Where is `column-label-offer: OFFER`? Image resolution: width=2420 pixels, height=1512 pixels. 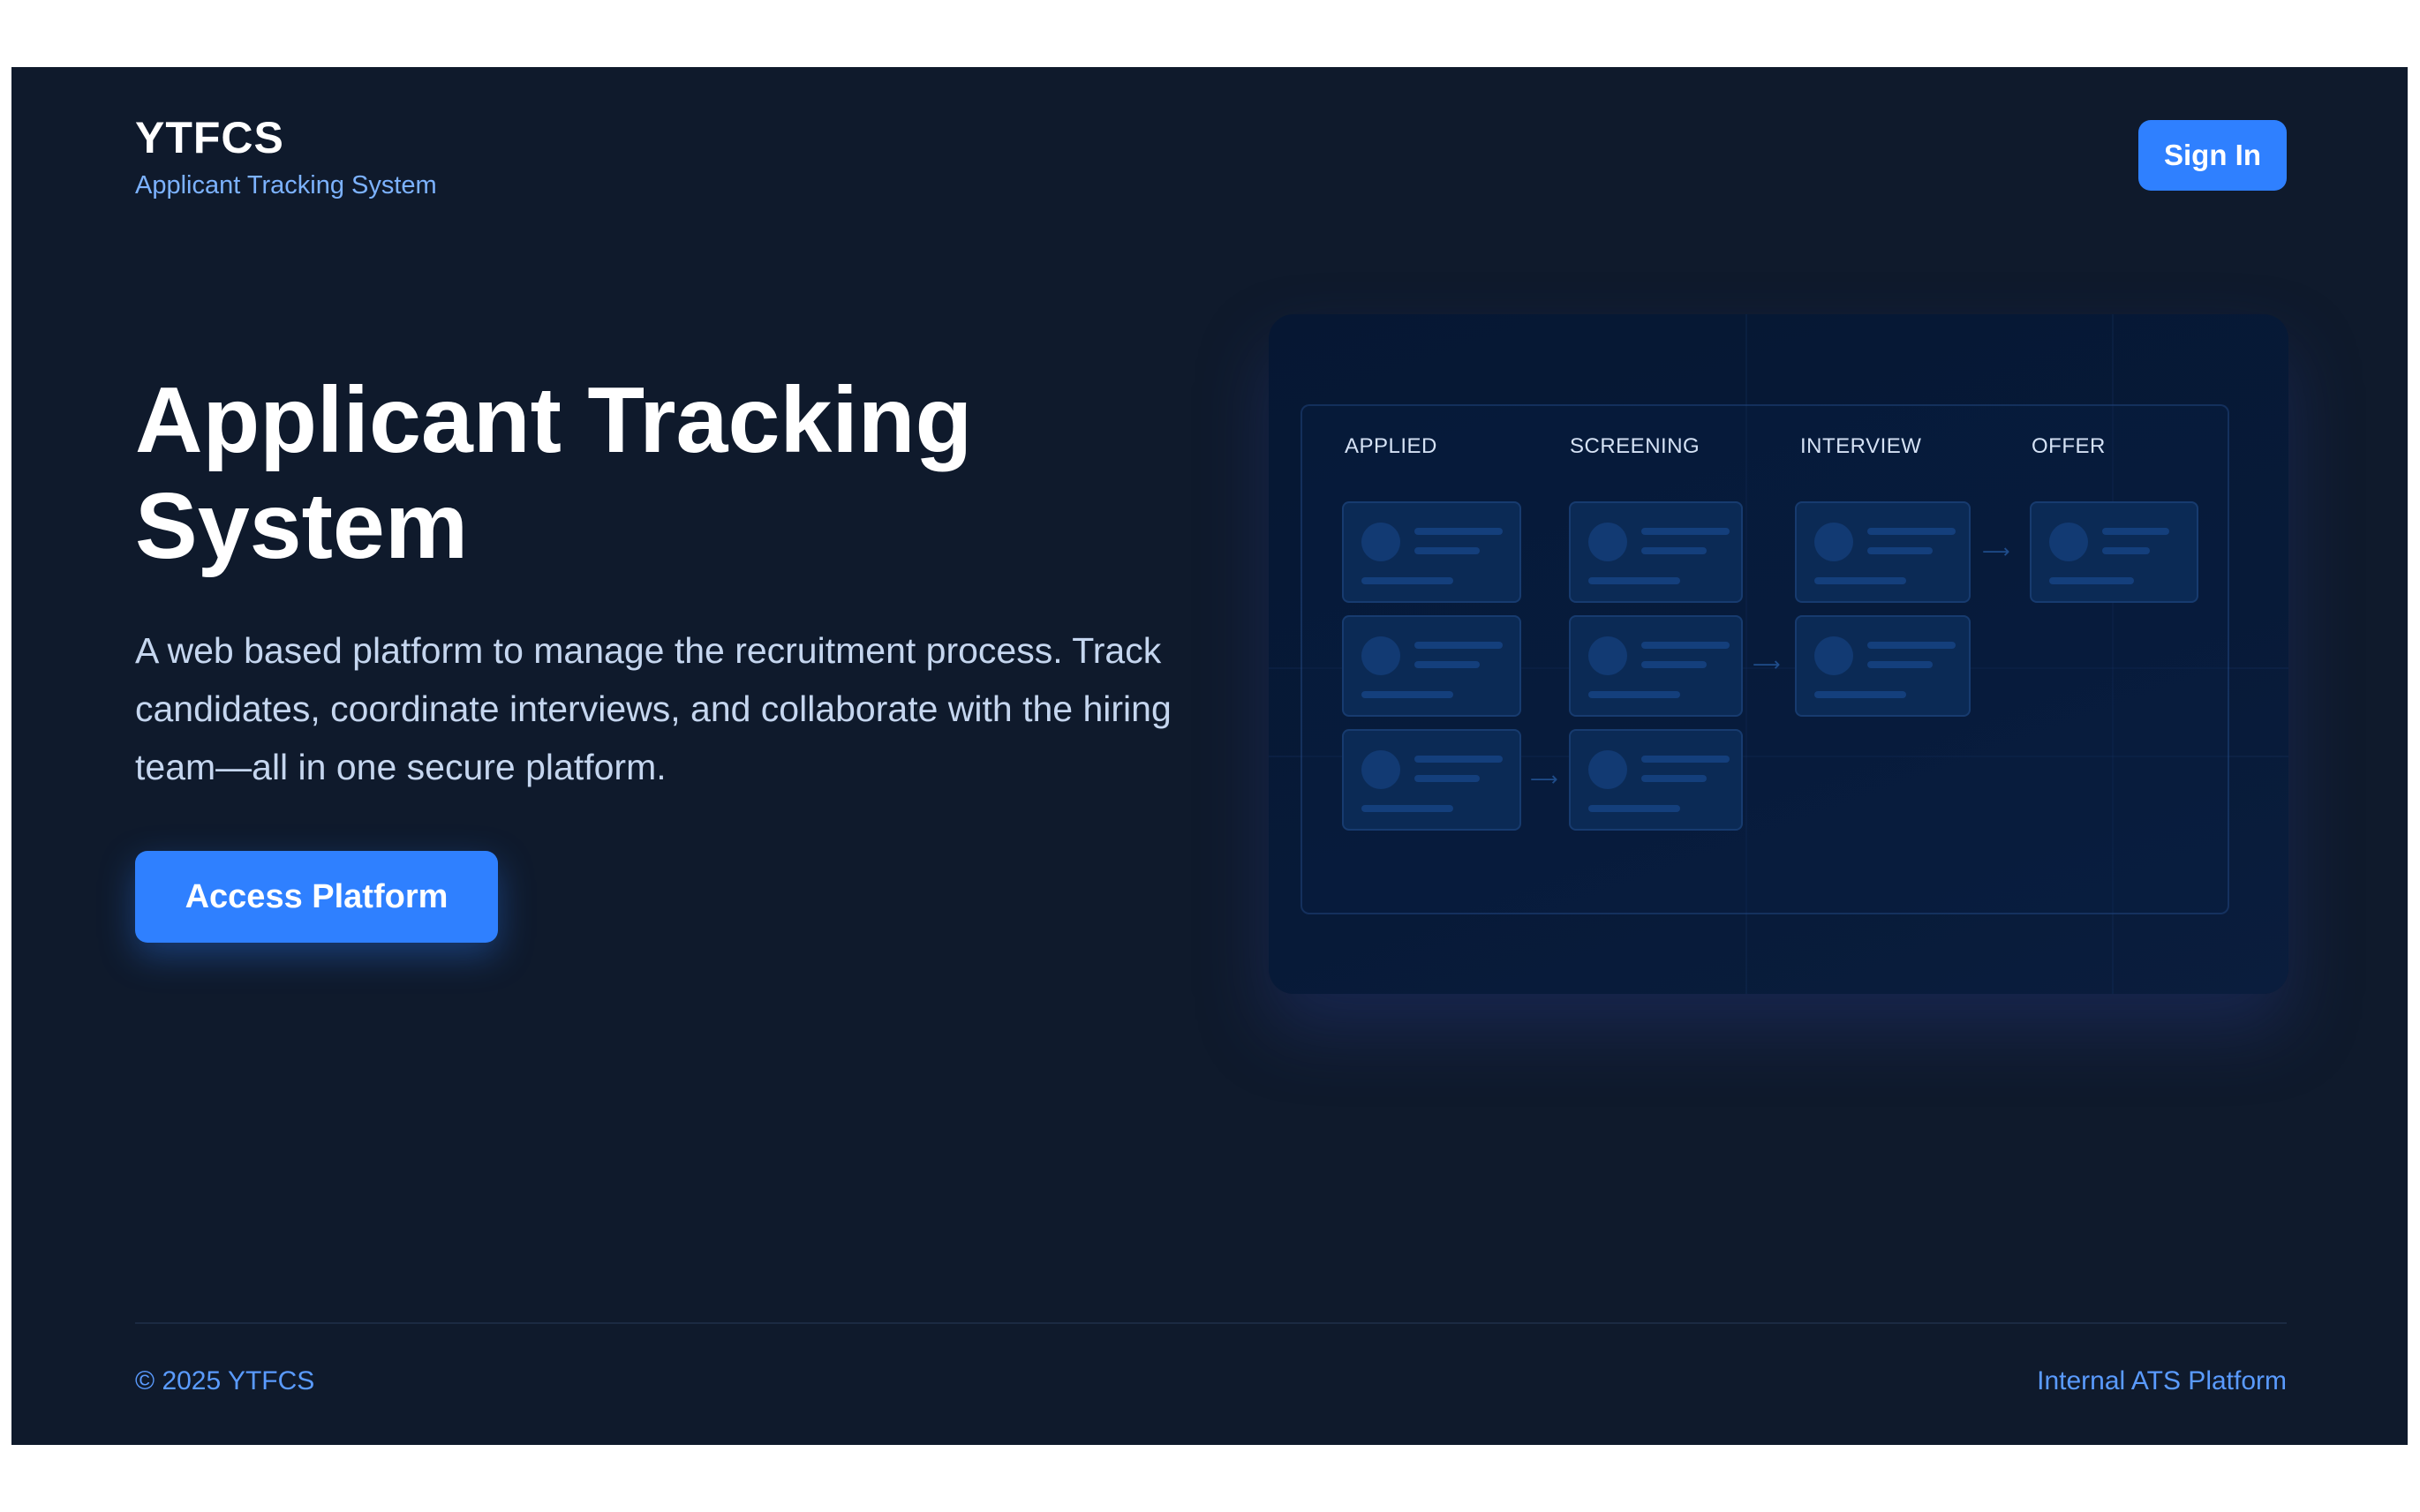
column-label-offer: OFFER is located at coordinates (2069, 446).